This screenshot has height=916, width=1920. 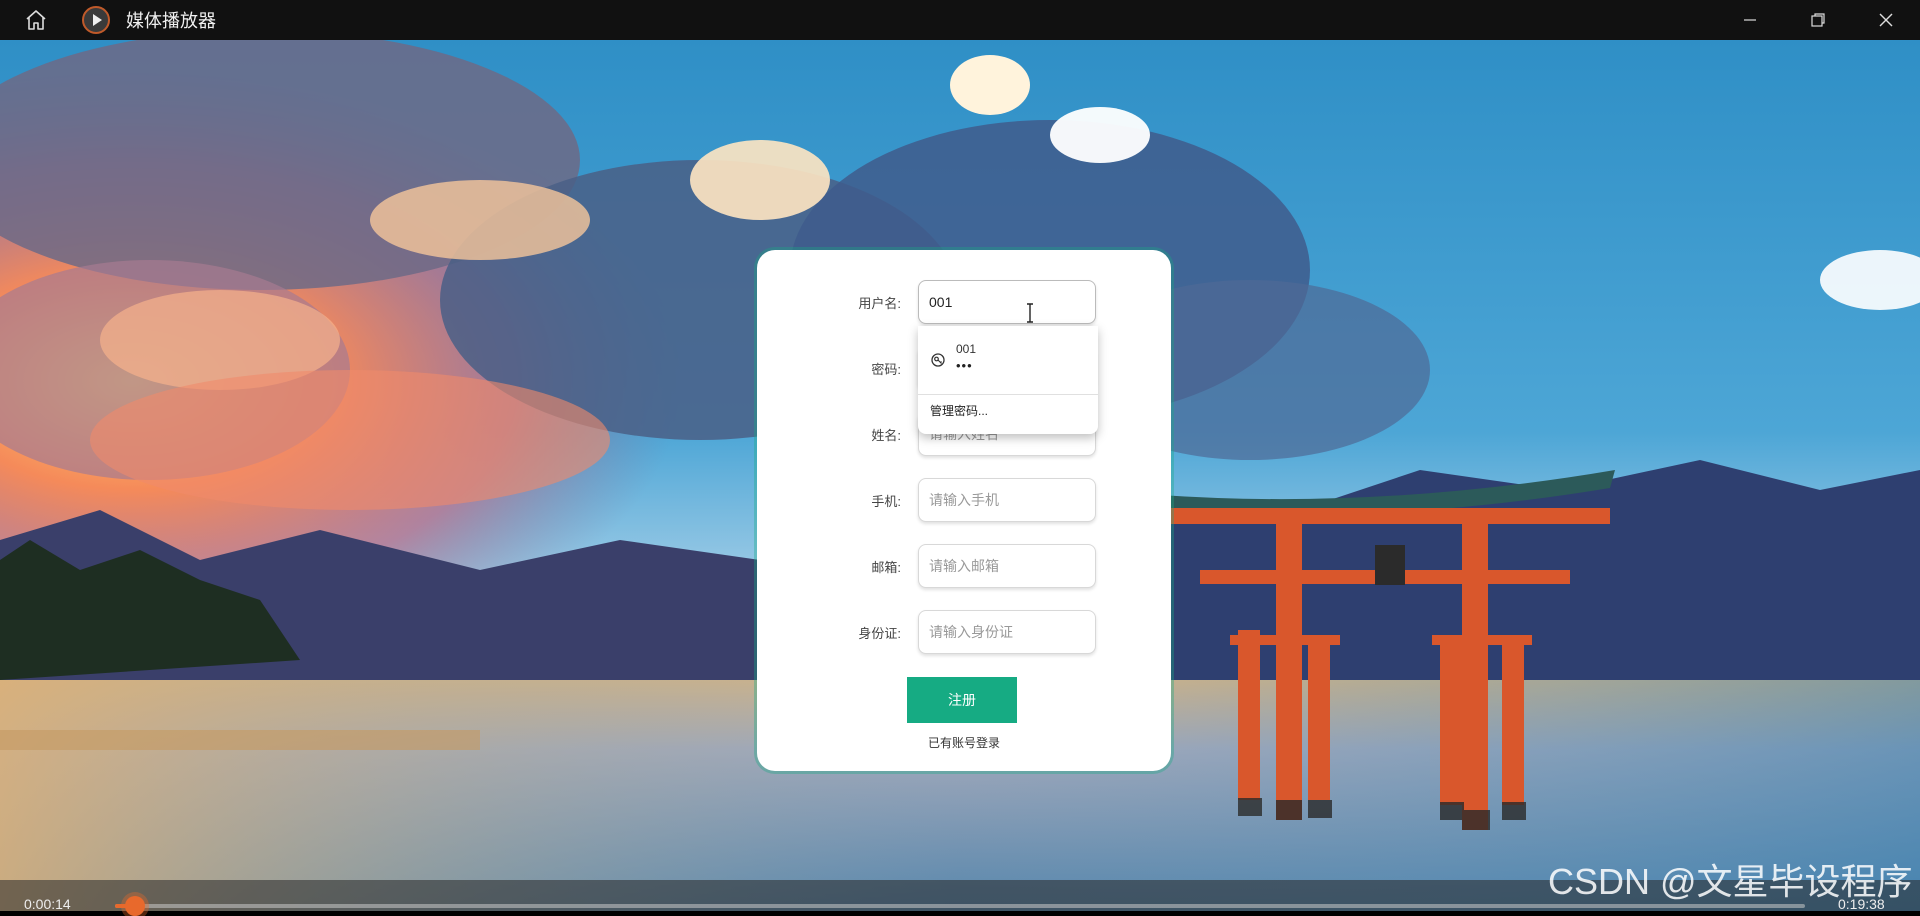 I want to click on register-button: 注册, so click(x=962, y=700).